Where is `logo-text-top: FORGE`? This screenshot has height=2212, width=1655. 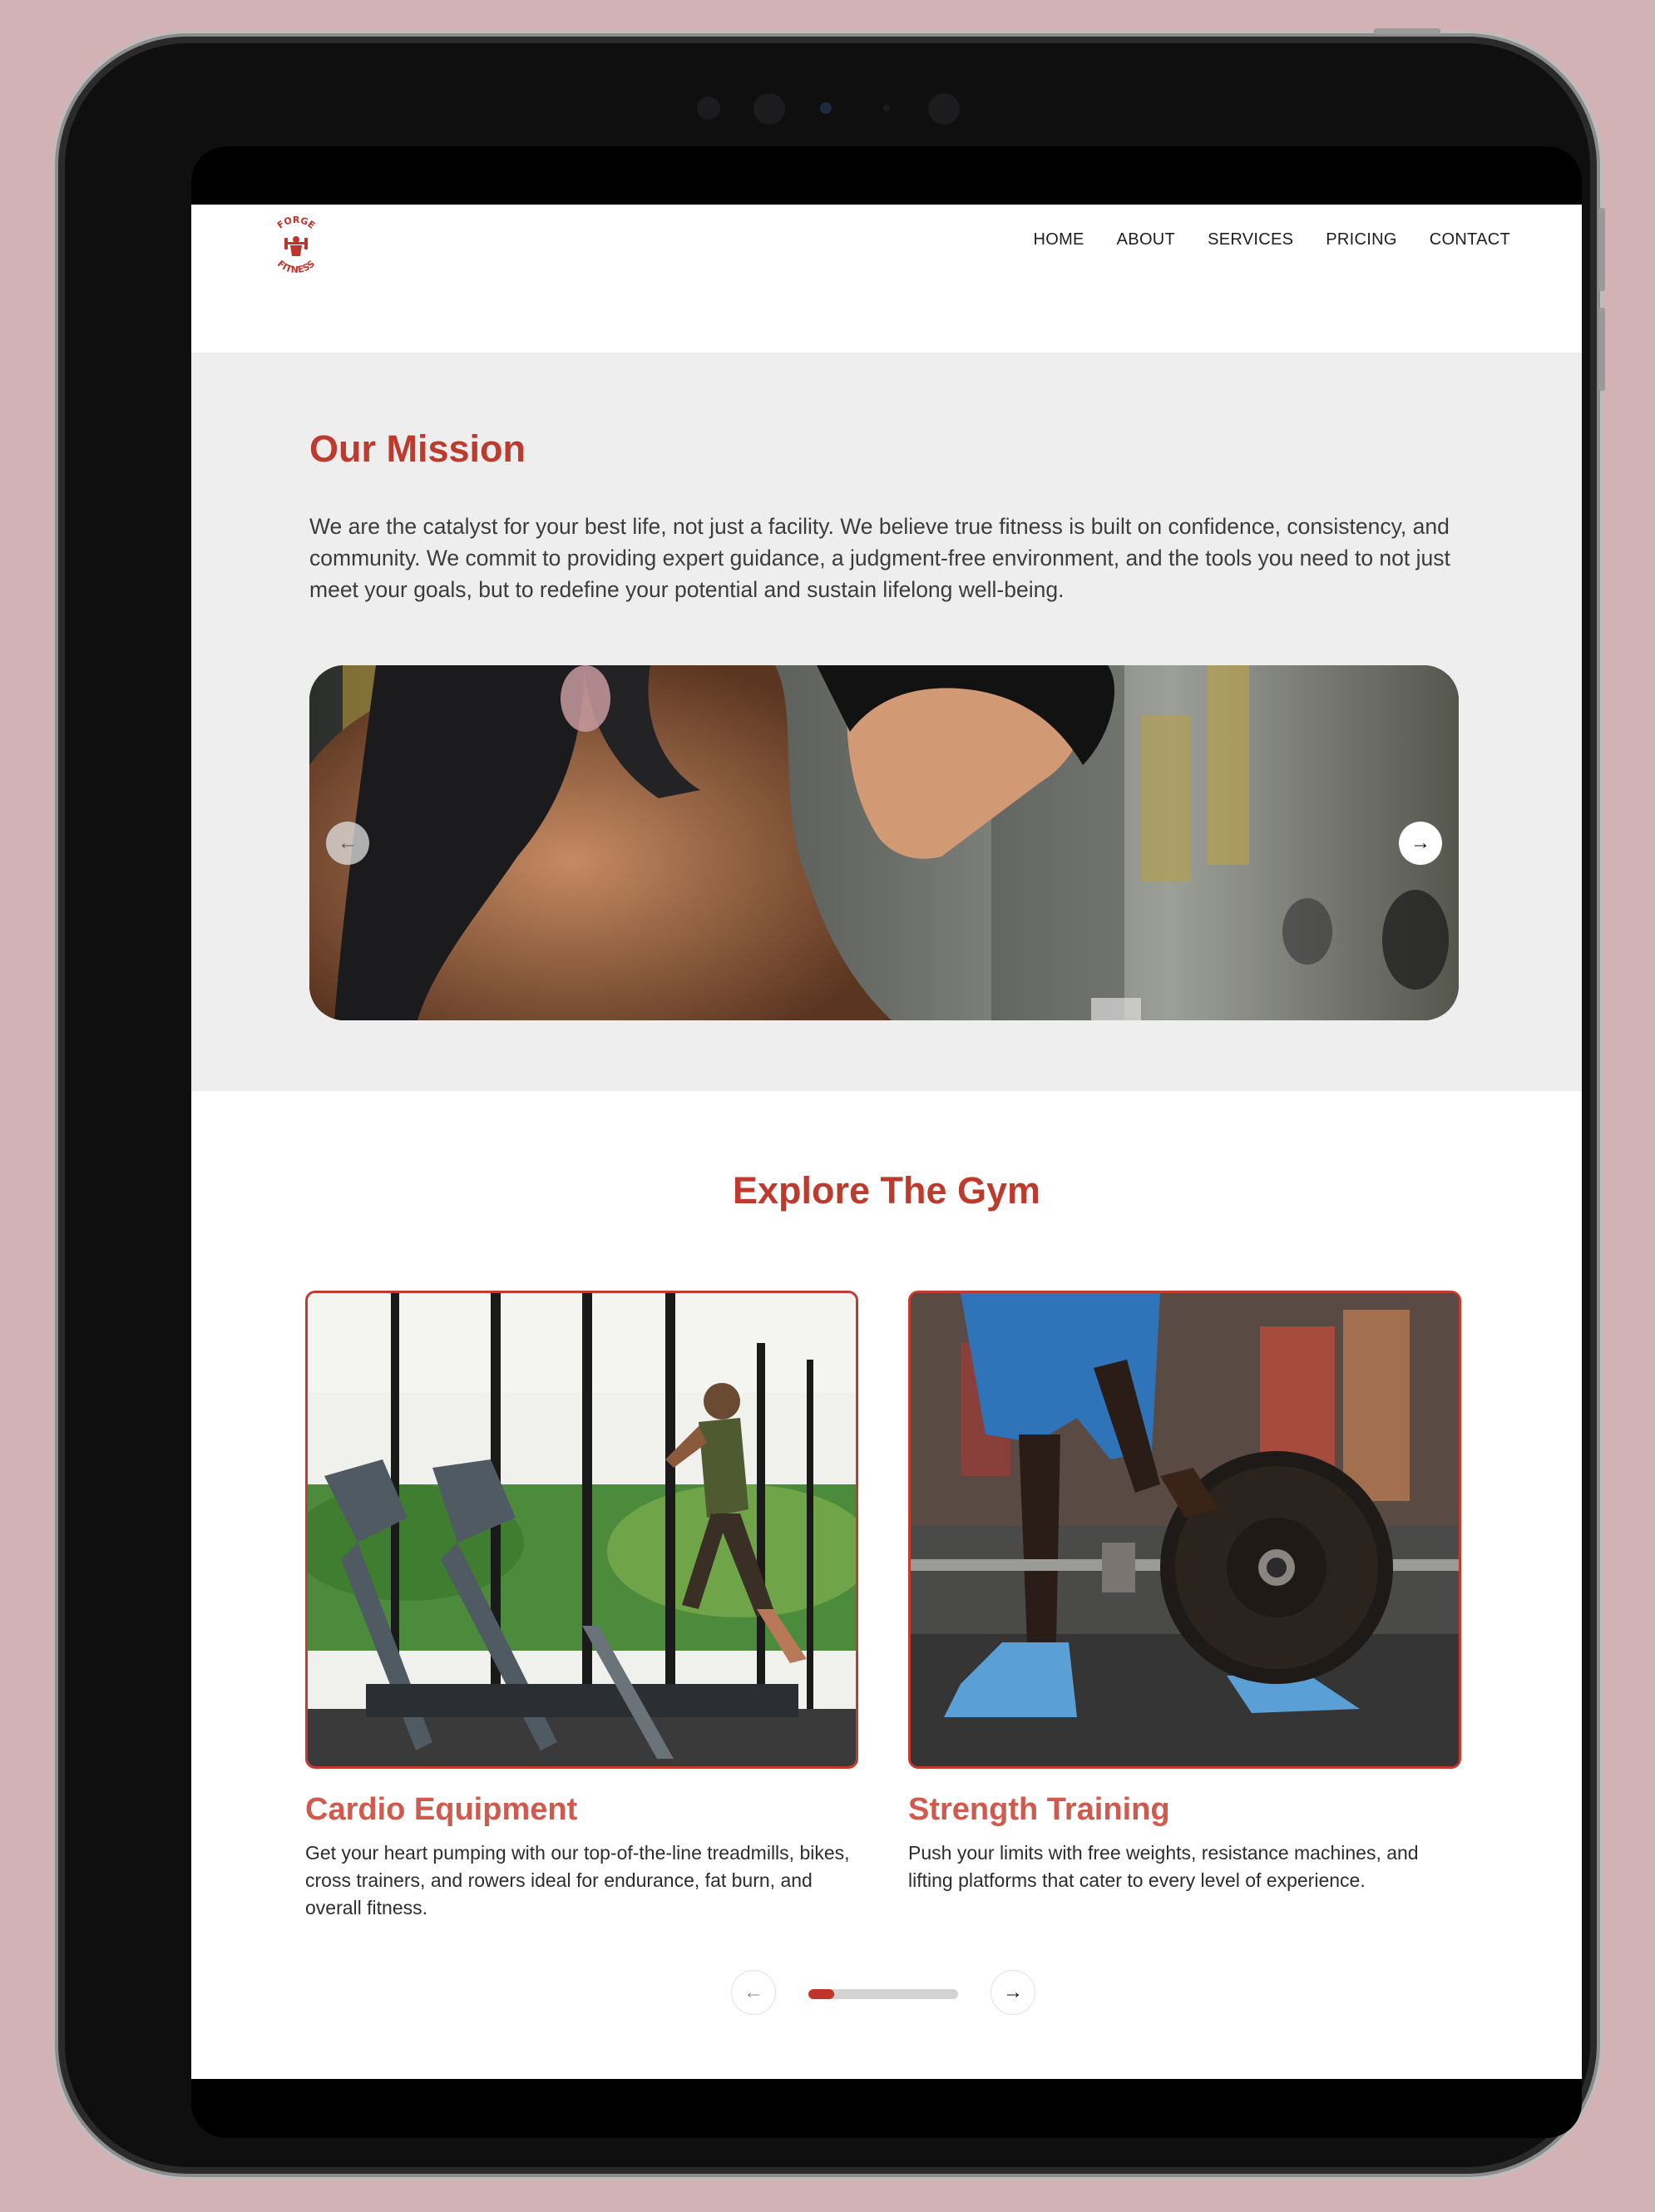 logo-text-top: FORGE is located at coordinates (296, 223).